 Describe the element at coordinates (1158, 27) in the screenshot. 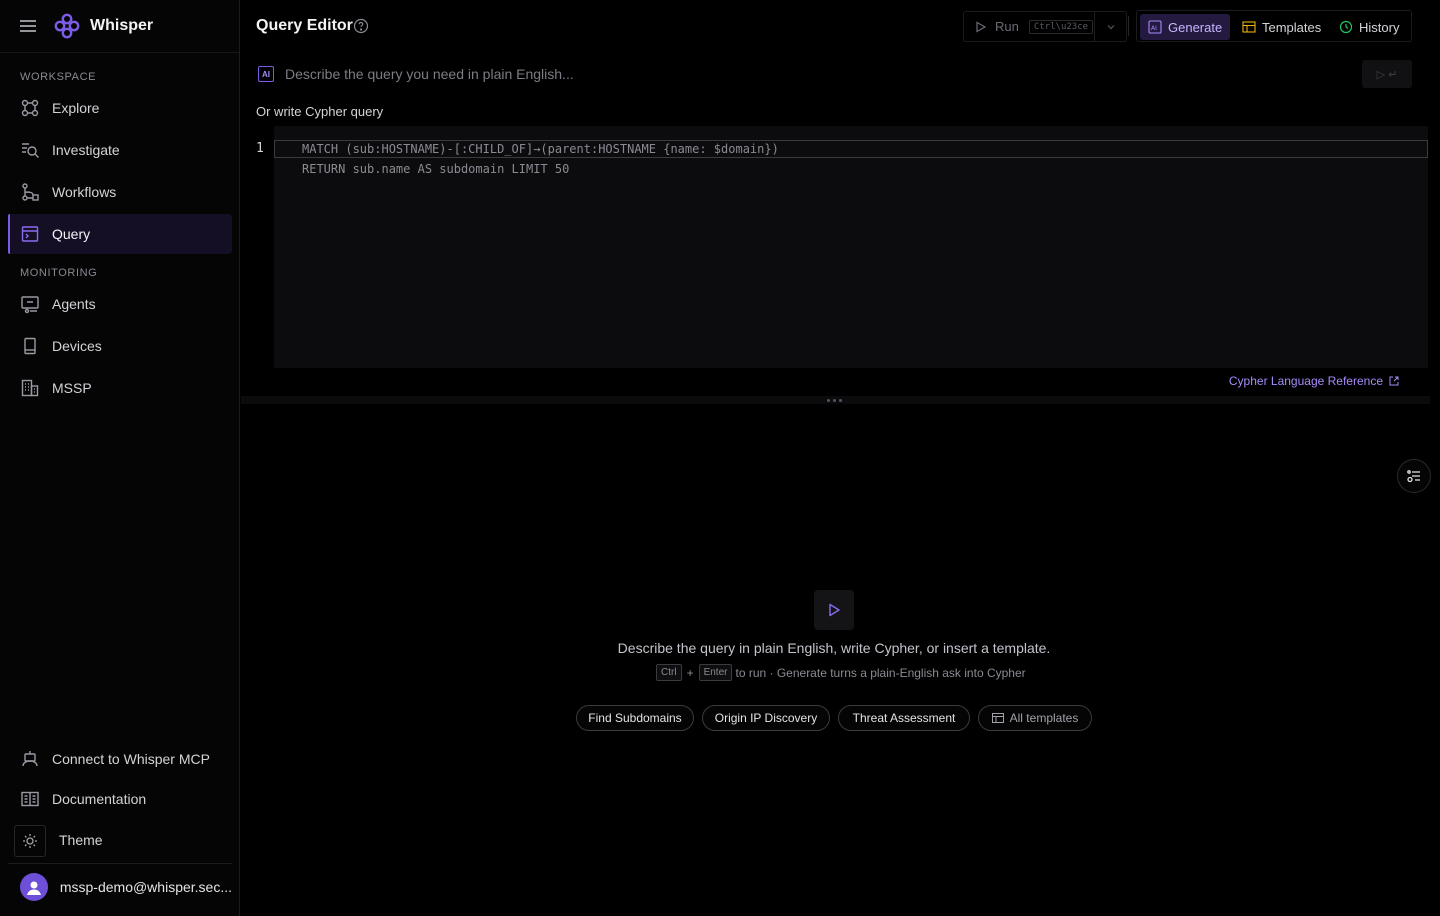

I see `ai-sparkle-icon: AI` at that location.